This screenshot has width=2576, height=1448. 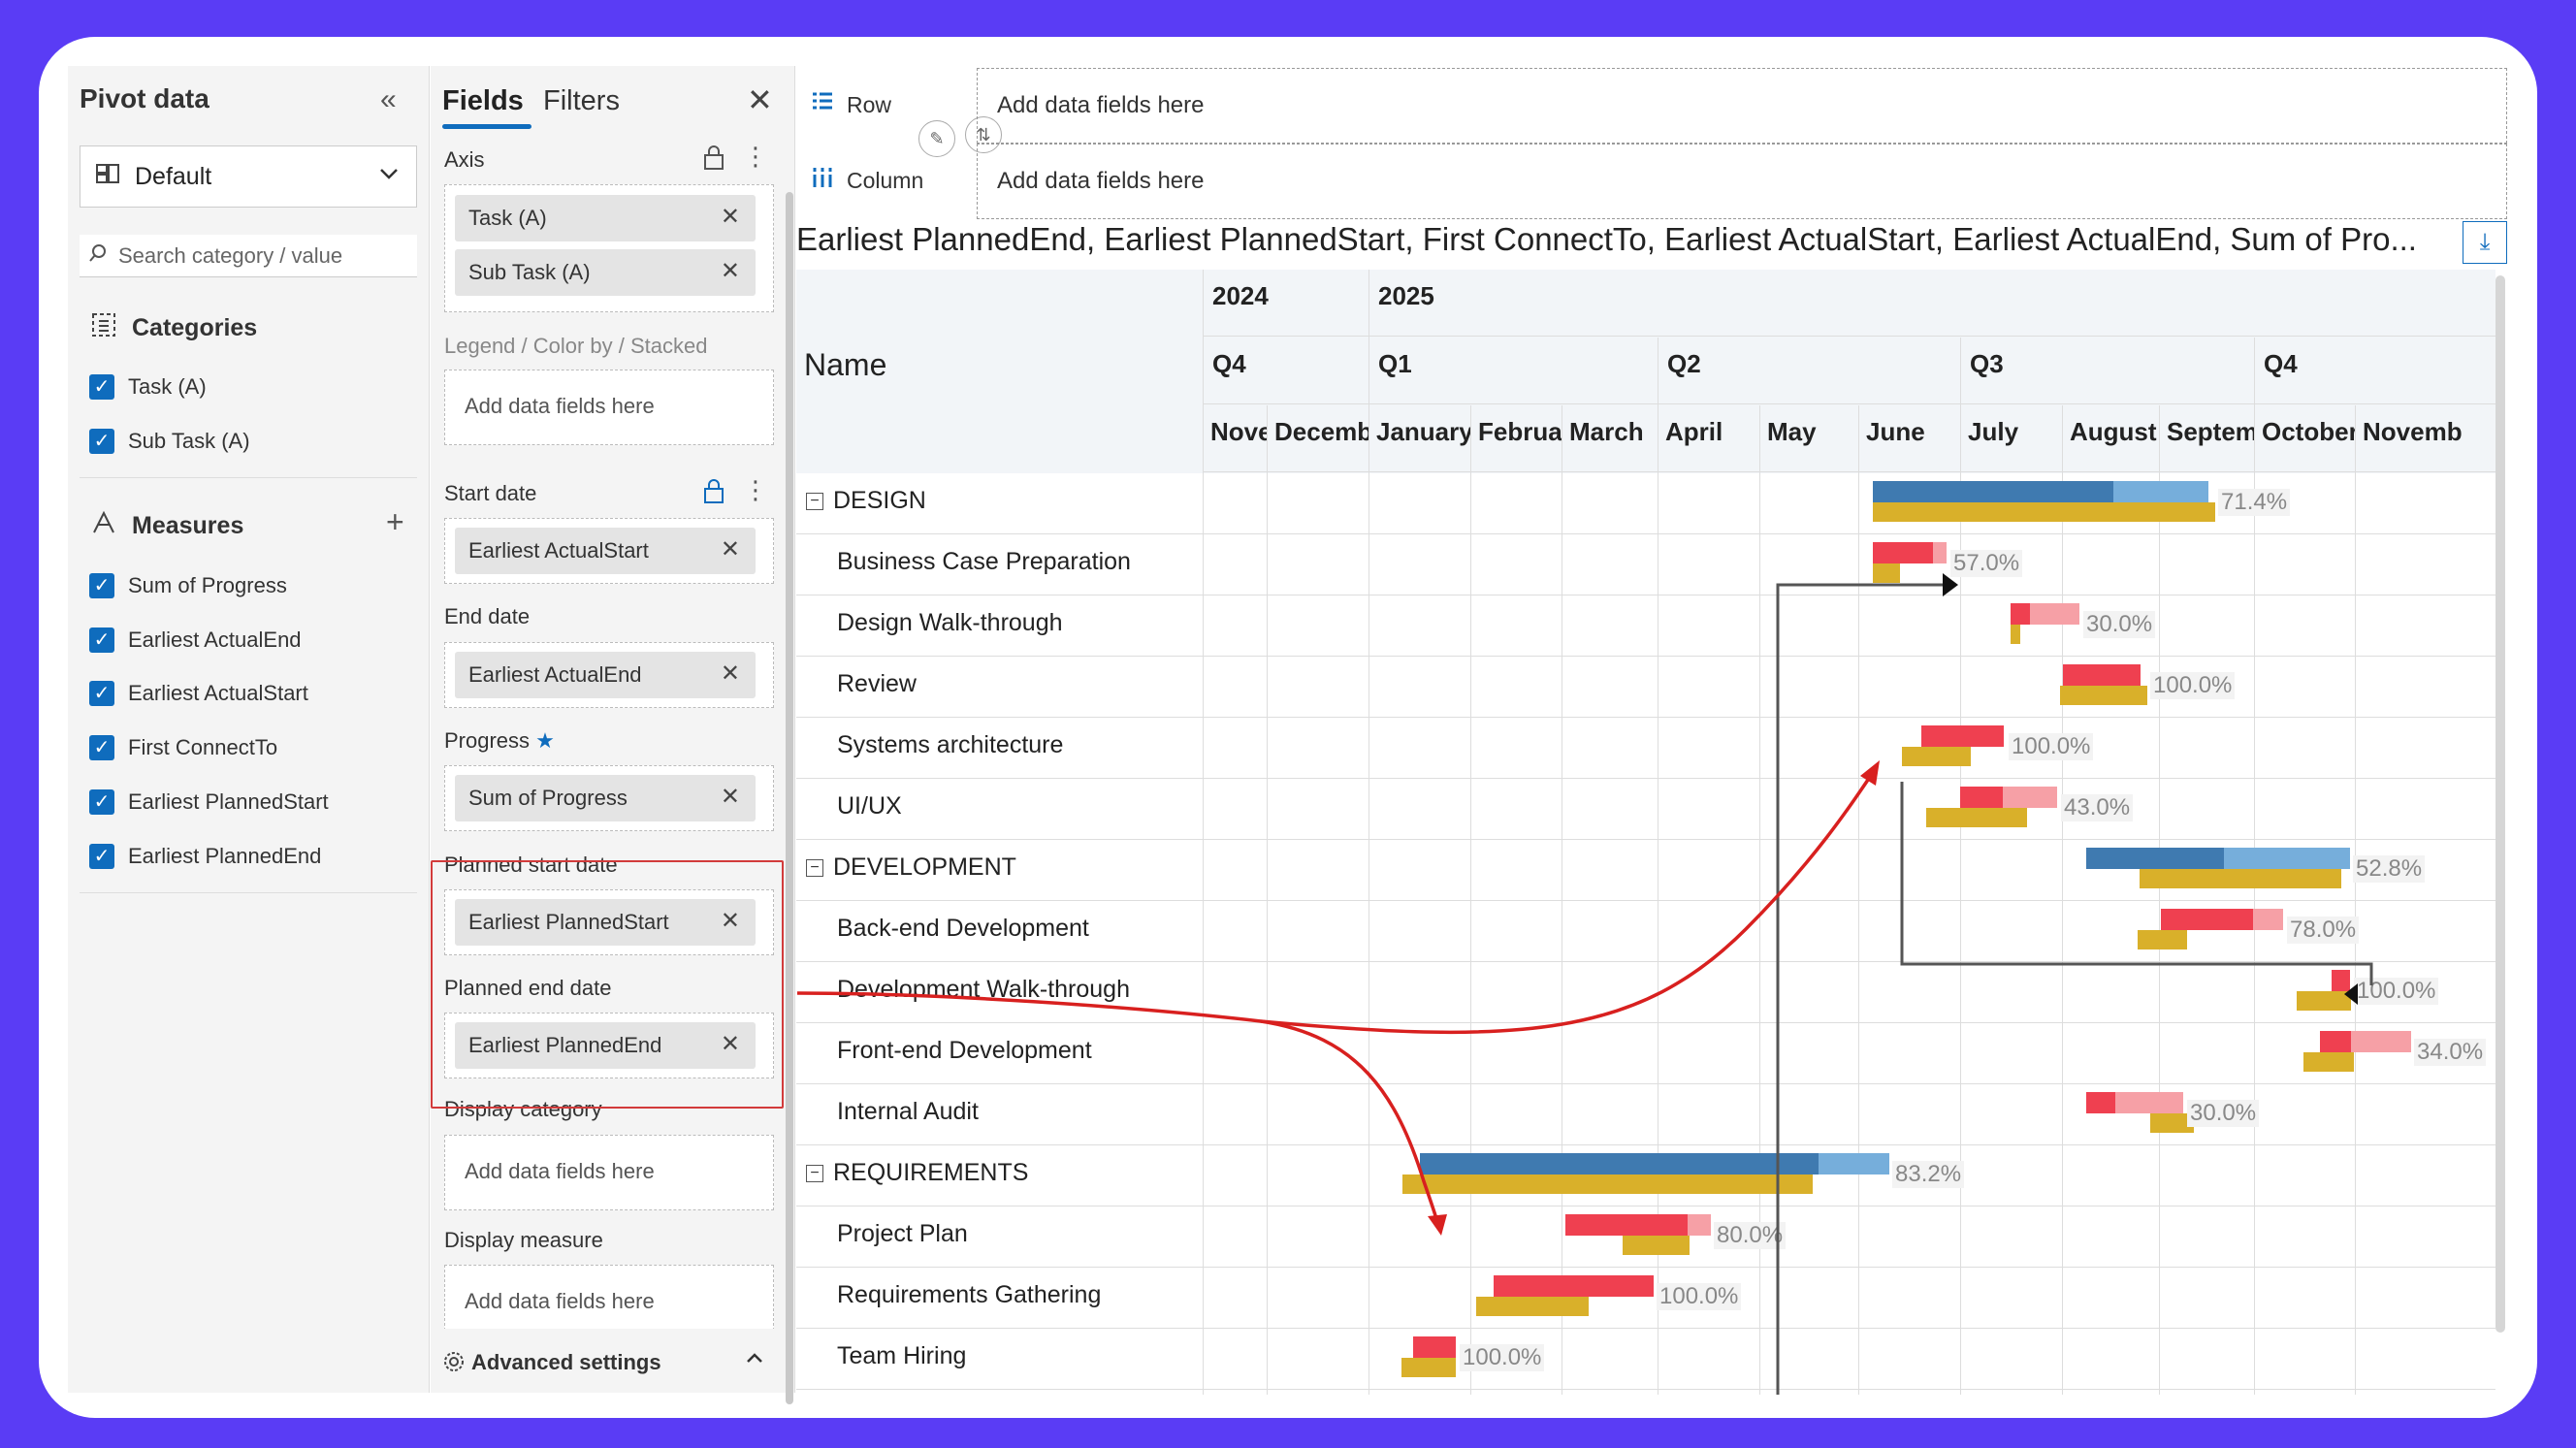 I want to click on quarter-header: Q4, so click(x=1229, y=363).